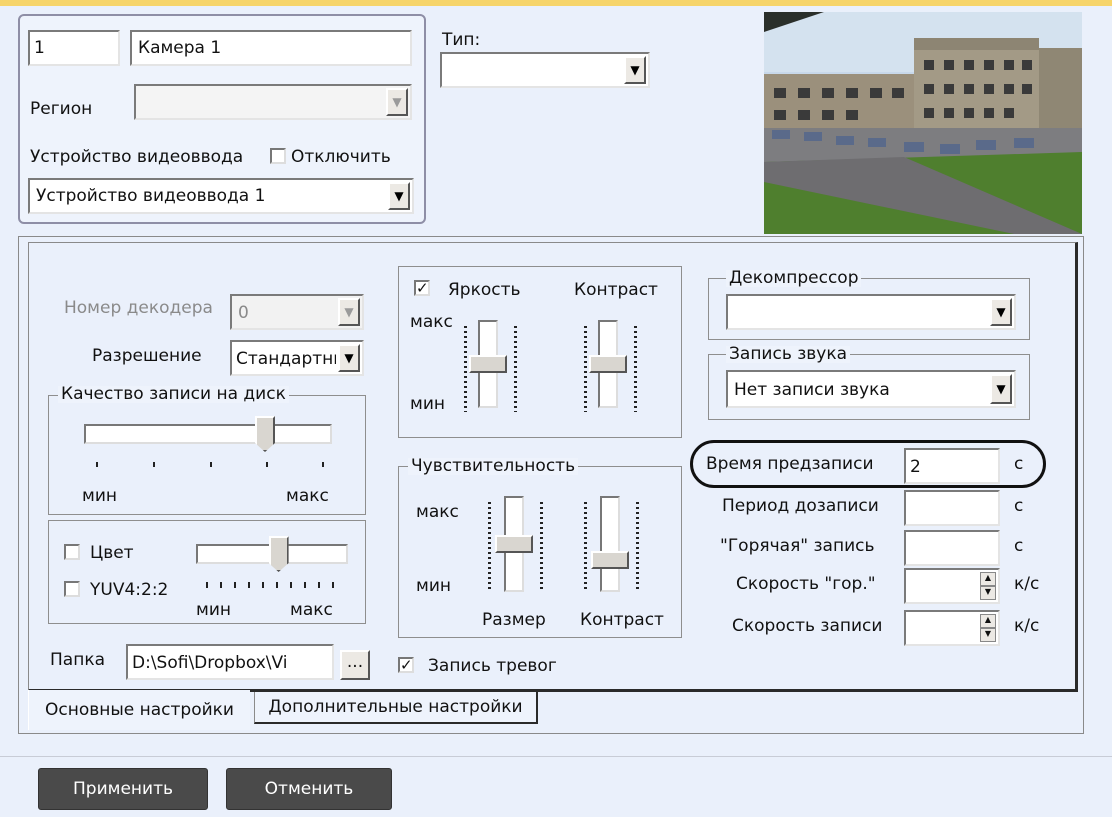  I want to click on tab-basic-settings: Основные настройки, so click(139, 710).